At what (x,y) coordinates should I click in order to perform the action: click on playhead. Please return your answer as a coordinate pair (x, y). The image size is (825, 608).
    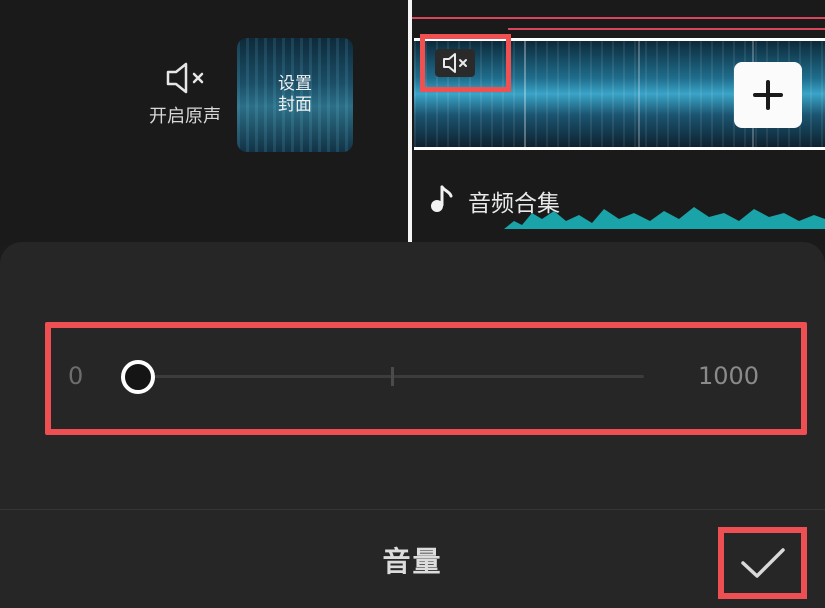
    Looking at the image, I should click on (410, 122).